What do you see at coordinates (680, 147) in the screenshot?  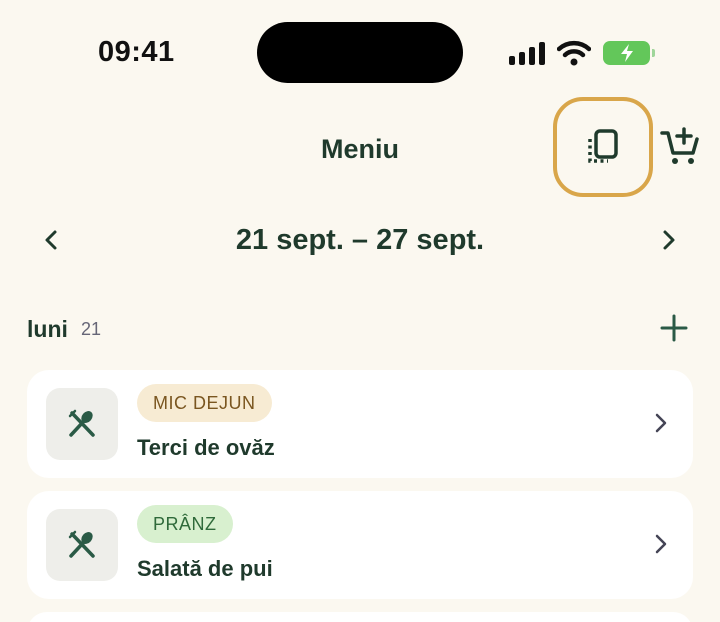 I see `add-to-cart-icon` at bounding box center [680, 147].